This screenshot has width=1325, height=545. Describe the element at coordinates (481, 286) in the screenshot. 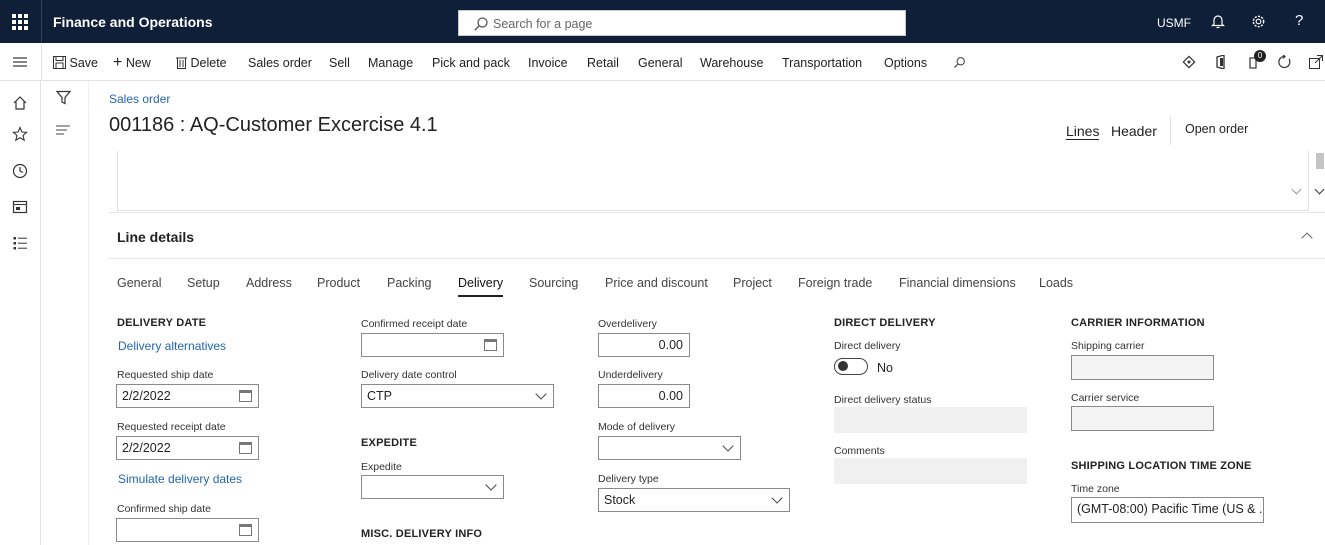

I see `tab-delivery: Delivery` at that location.